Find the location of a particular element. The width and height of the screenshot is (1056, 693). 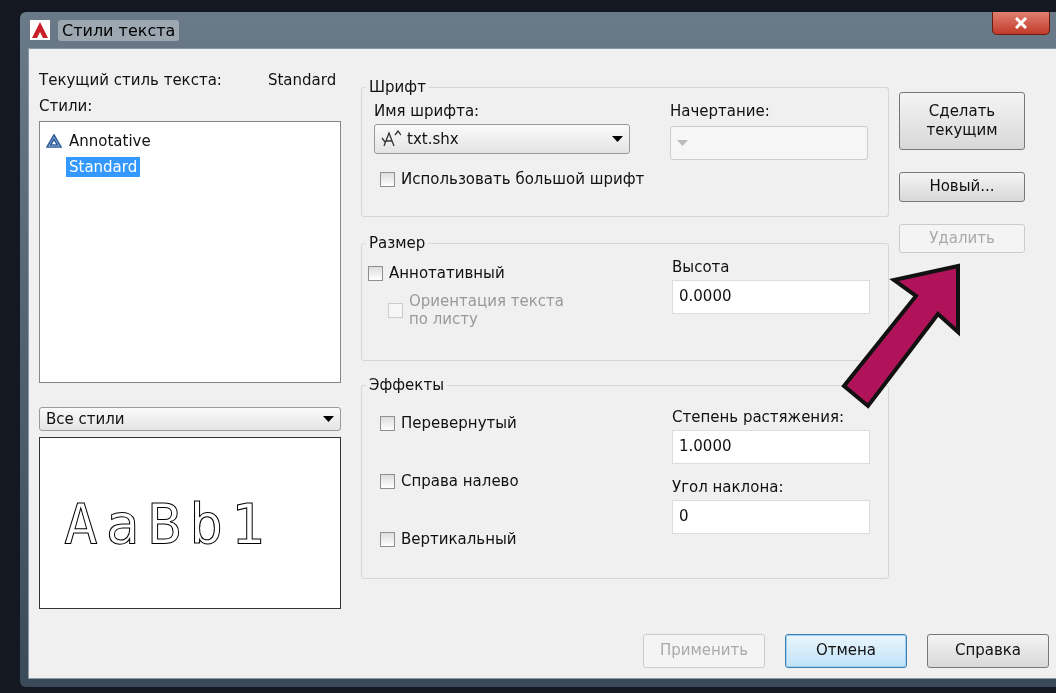

group-title: Размер is located at coordinates (397, 243).